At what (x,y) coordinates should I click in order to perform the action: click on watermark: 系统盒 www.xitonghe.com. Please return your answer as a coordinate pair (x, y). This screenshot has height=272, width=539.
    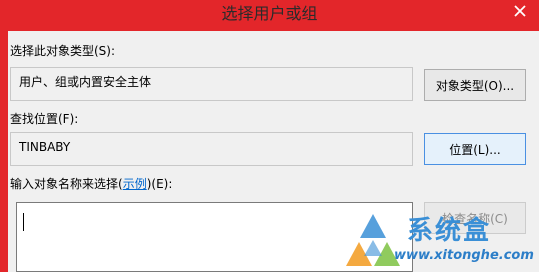
    Looking at the image, I should click on (440, 241).